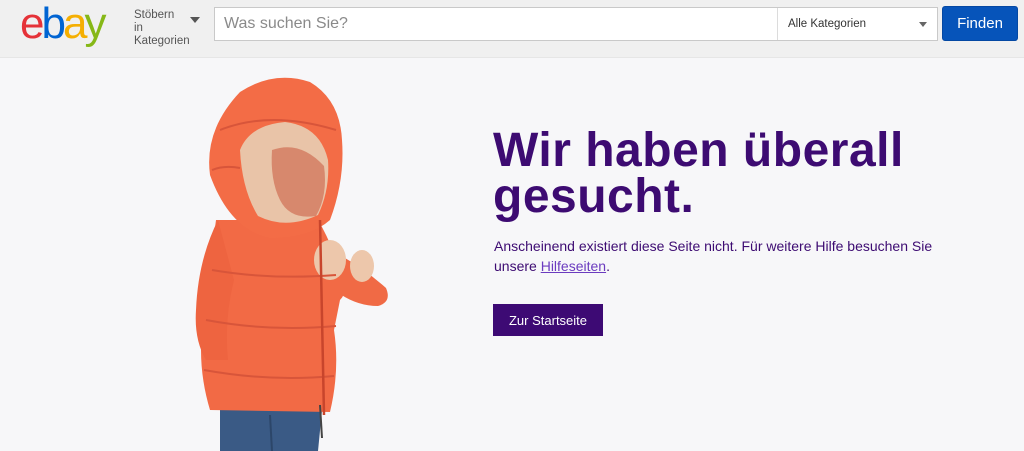 Image resolution: width=1024 pixels, height=451 pixels. What do you see at coordinates (608, 266) in the screenshot?
I see `error-message-end: .` at bounding box center [608, 266].